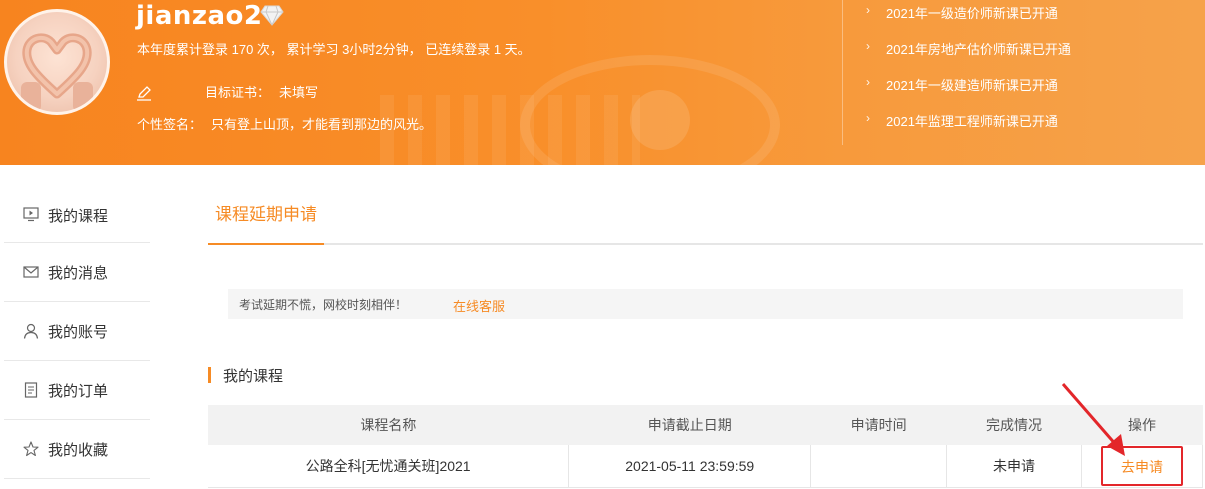 Image resolution: width=1205 pixels, height=489 pixels. I want to click on sidebar-item-my-courses: 我的课程, so click(77, 214).